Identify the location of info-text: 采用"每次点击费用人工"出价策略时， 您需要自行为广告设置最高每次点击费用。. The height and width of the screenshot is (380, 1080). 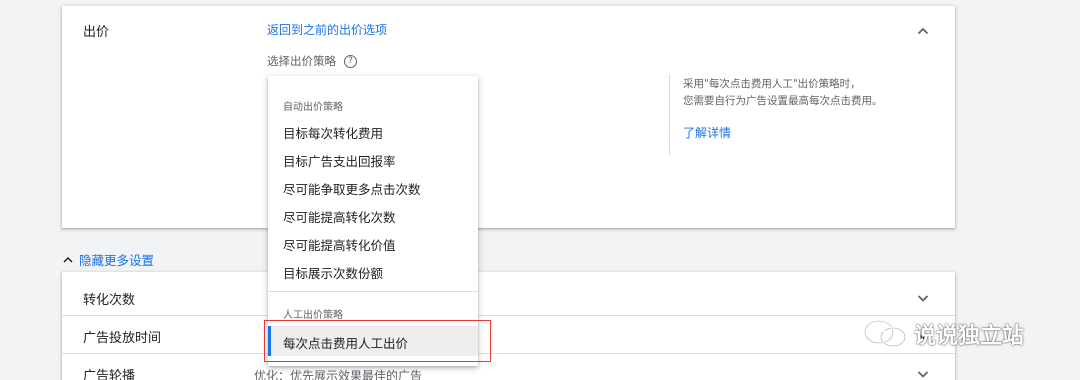
(798, 93).